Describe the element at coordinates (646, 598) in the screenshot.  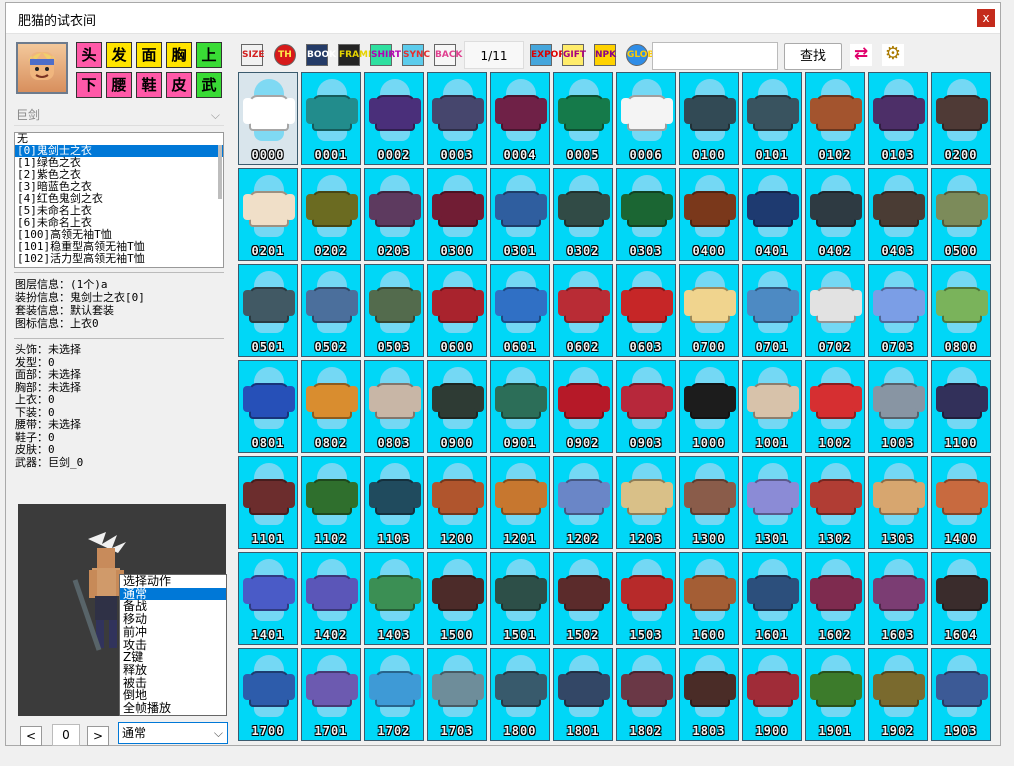
I see `clothing-item: 1503` at that location.